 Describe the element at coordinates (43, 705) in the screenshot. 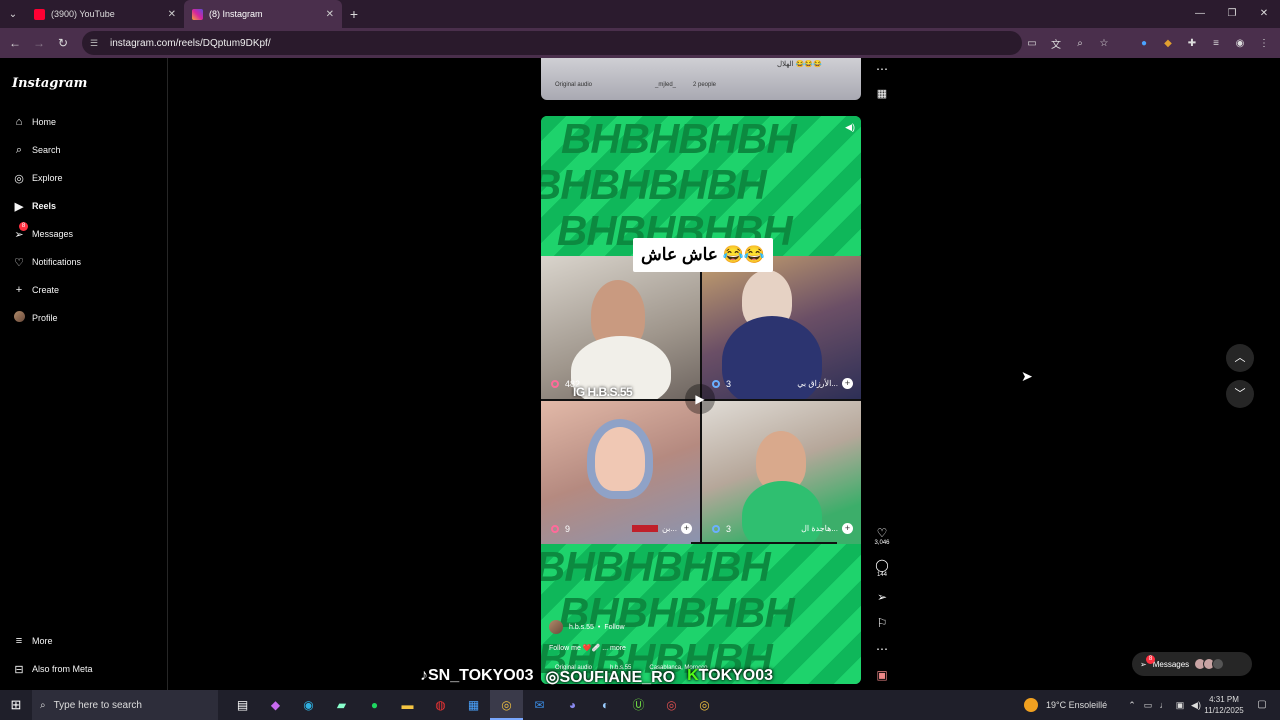

I see `search-icon: ⌕` at that location.